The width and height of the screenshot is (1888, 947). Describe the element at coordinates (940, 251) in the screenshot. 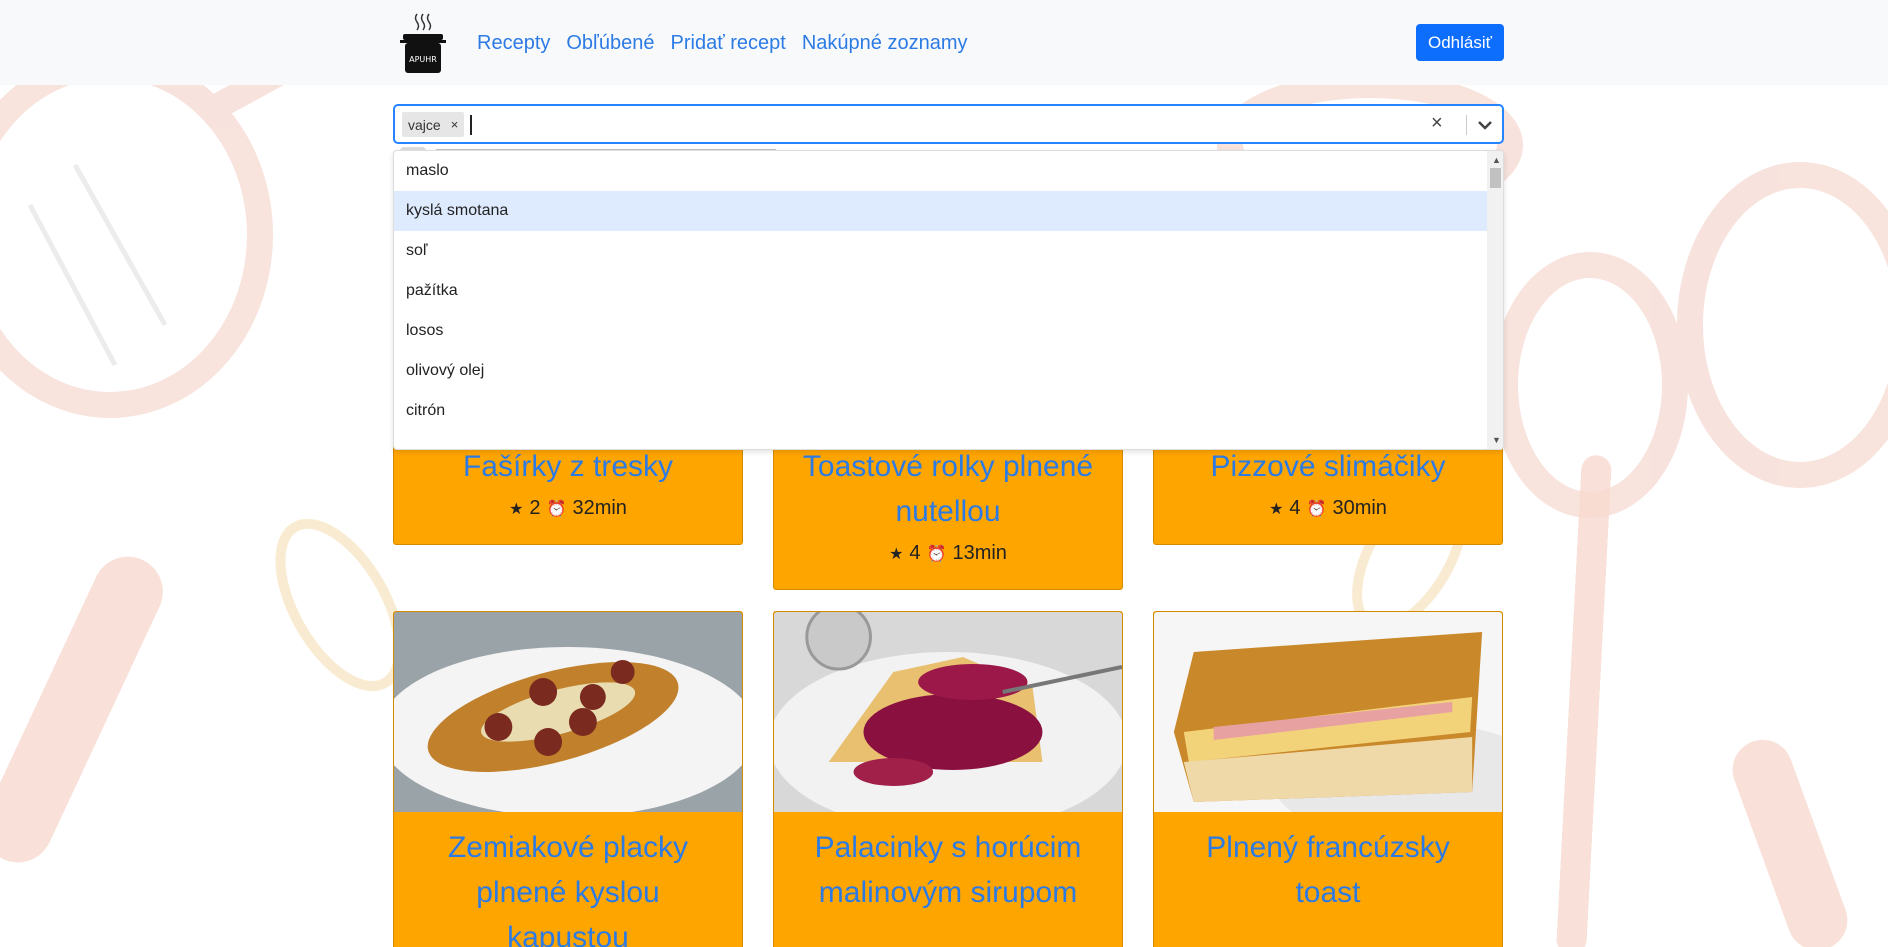

I see `option-item: soľ` at that location.